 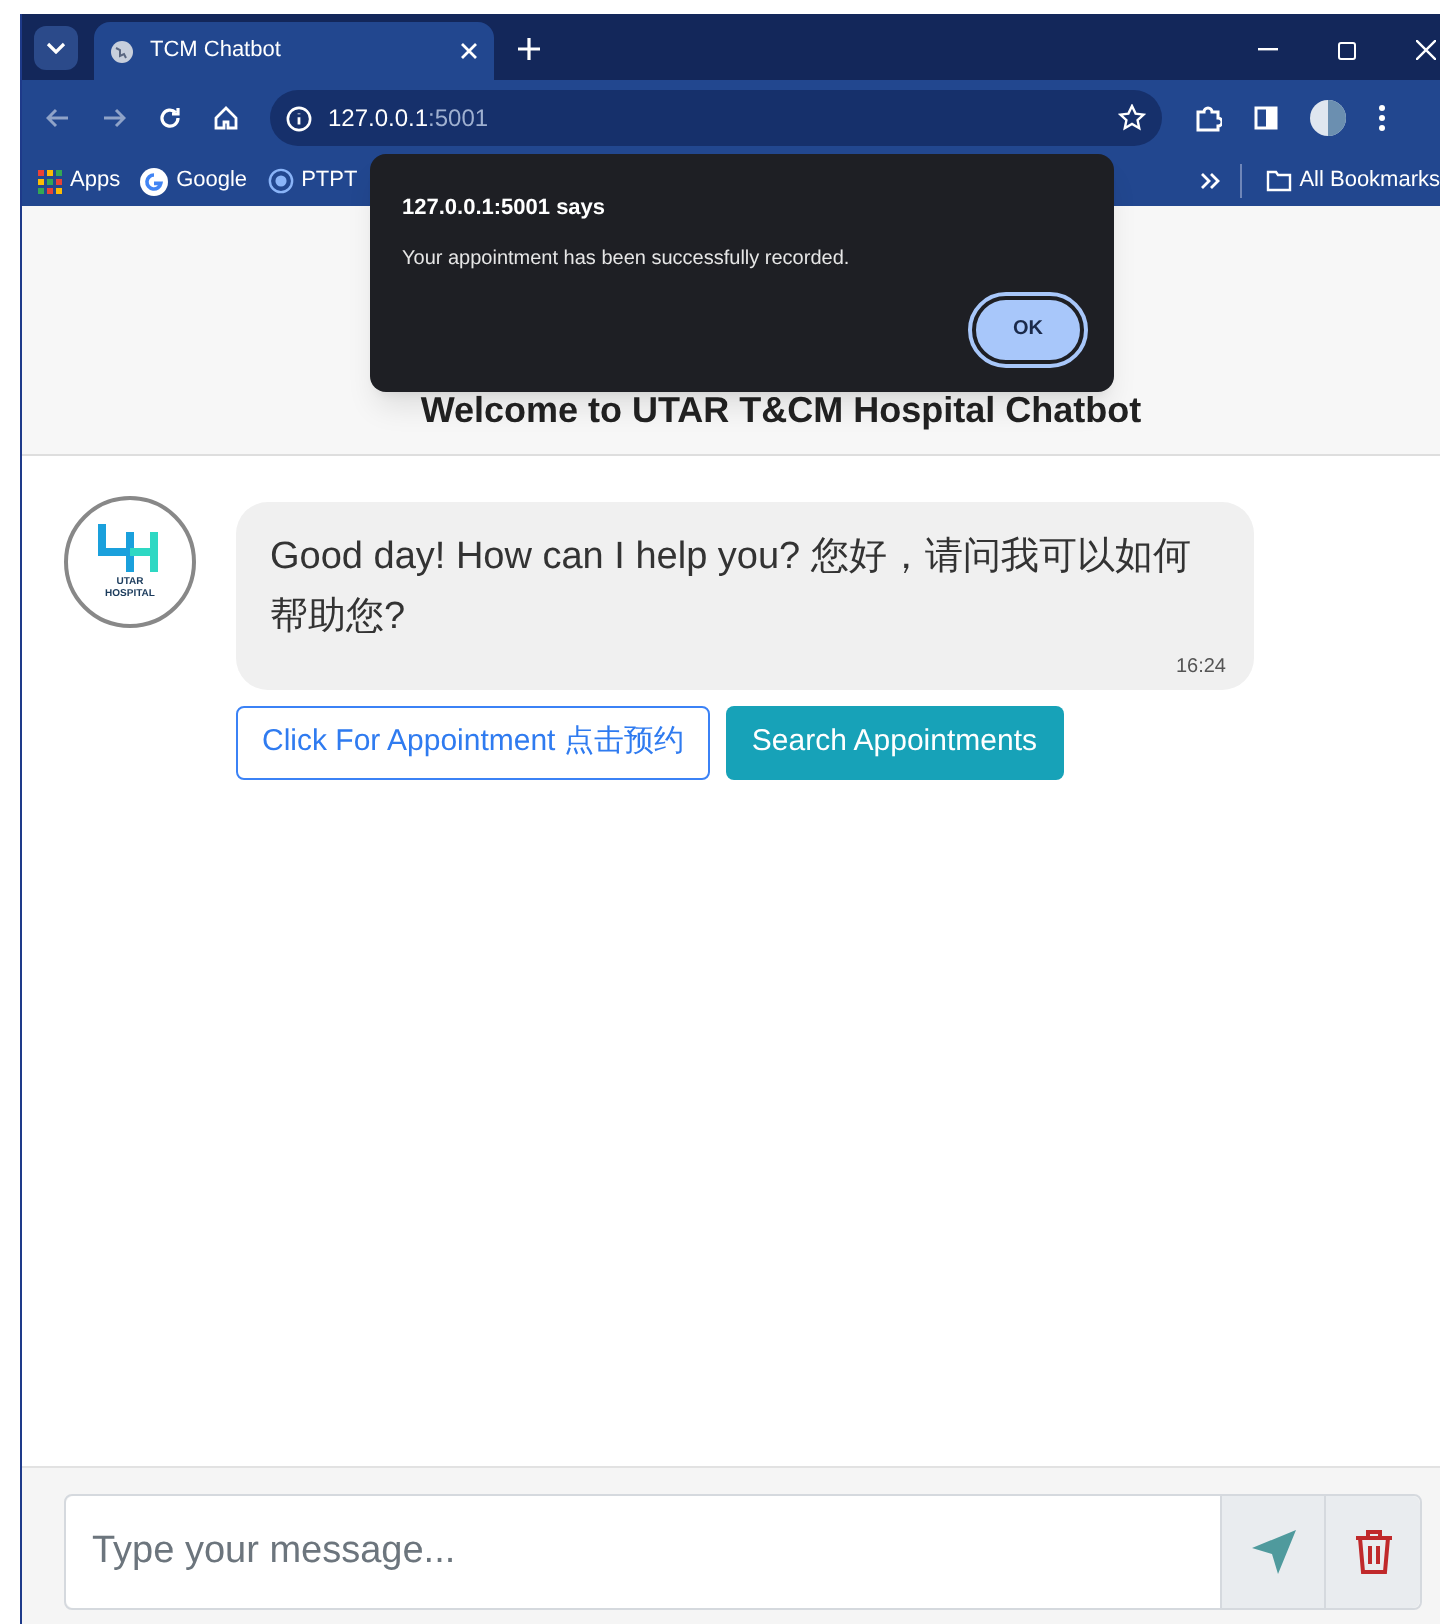 I want to click on all-bookmarks-link: All Bookmarks, so click(x=1339, y=181).